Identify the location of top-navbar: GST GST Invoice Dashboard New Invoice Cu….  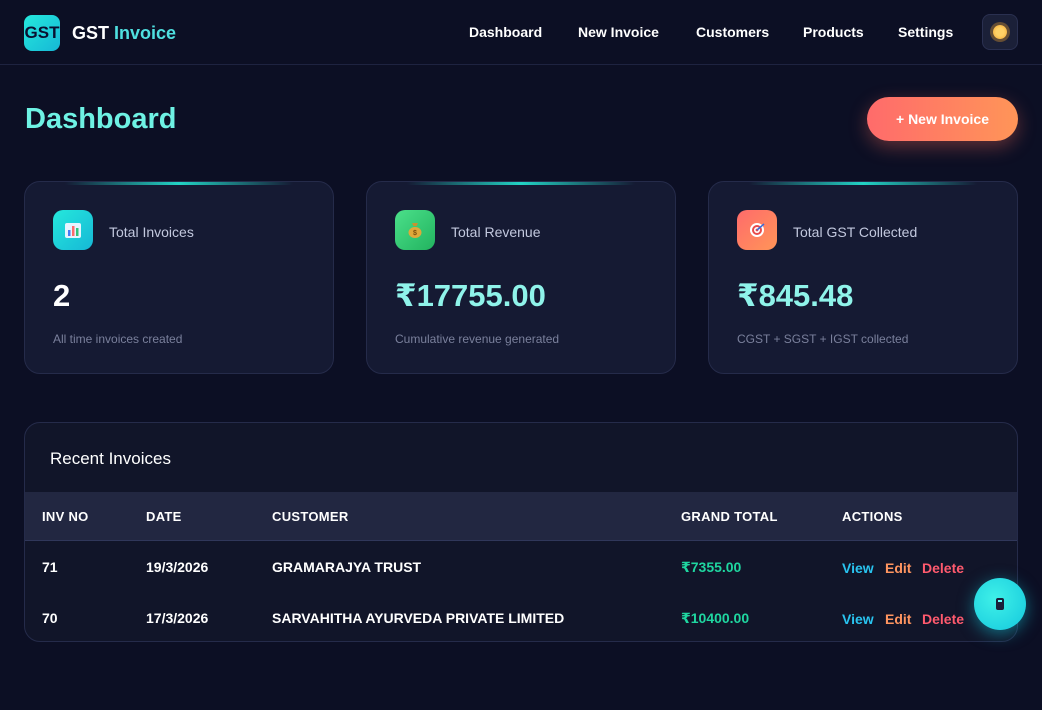
(521, 32).